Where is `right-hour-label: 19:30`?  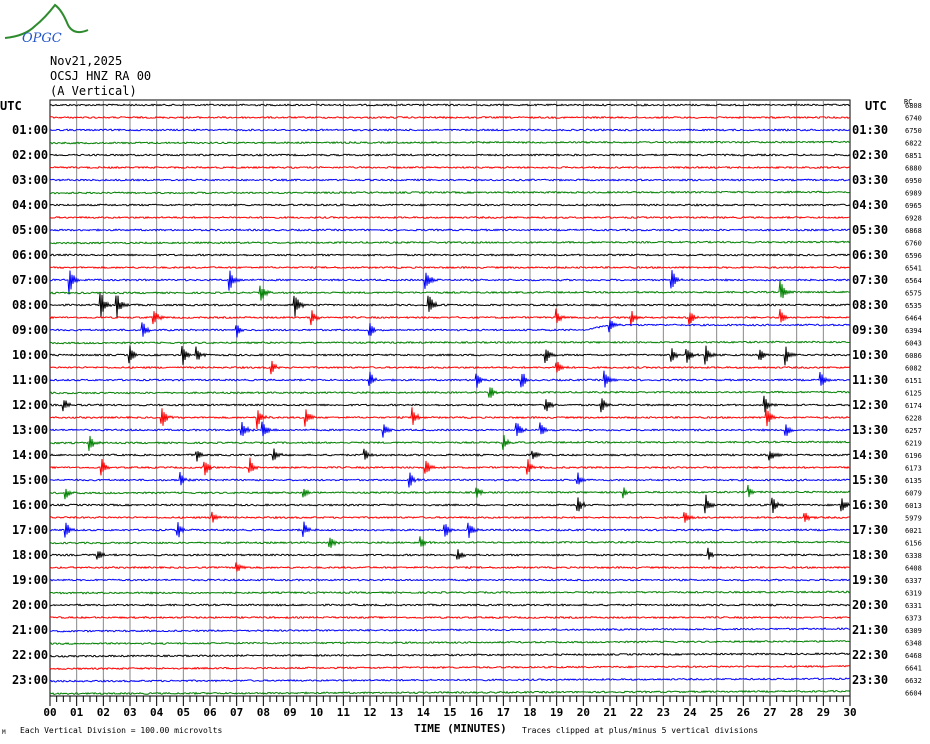
right-hour-label: 19:30 is located at coordinates (870, 580).